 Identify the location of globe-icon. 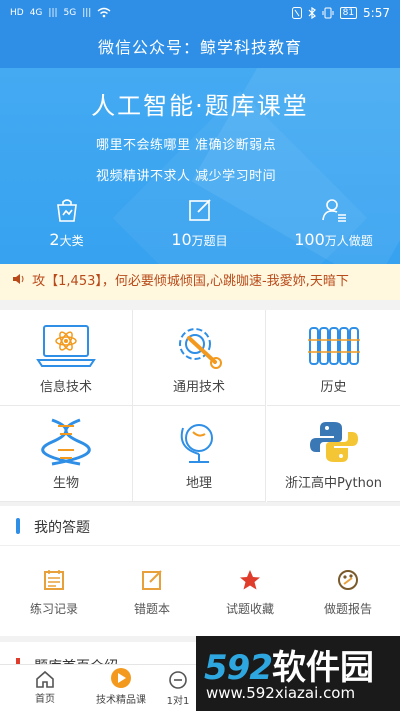
(196, 443).